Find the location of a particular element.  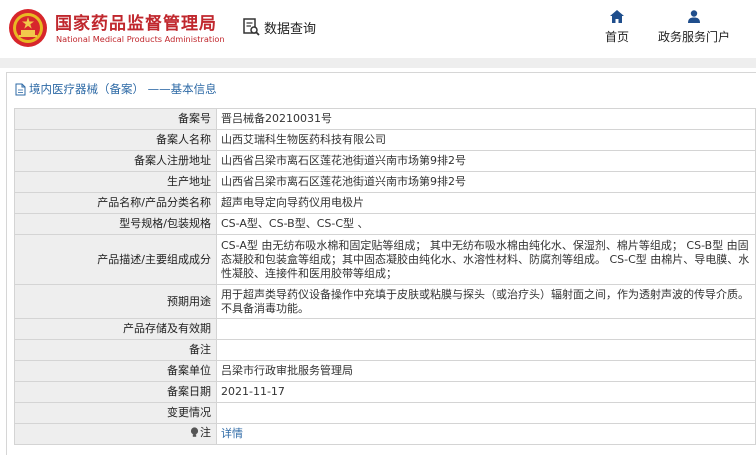

site-subtitle: National Medical Products Administration is located at coordinates (140, 39).